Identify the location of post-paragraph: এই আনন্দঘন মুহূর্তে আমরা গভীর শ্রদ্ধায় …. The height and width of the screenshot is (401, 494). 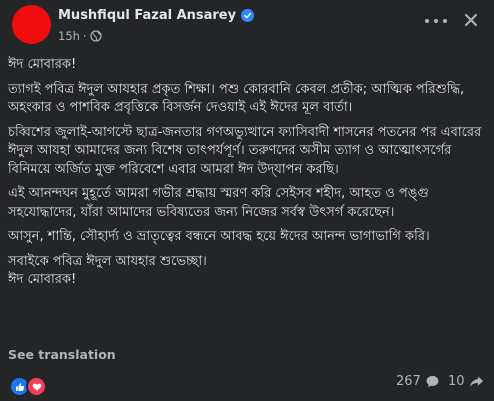
(218, 203).